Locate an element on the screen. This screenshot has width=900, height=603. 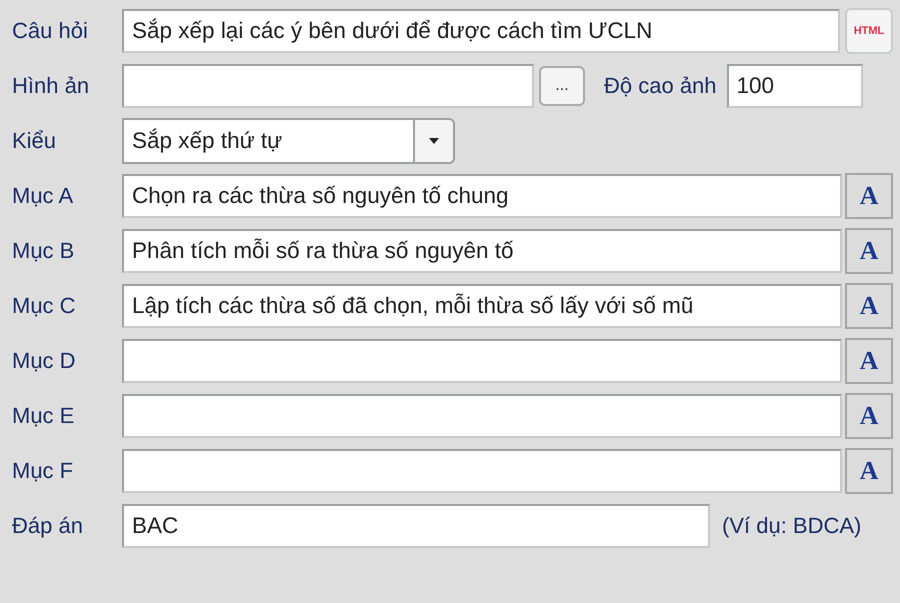
field-label: Độ cao ảnh is located at coordinates (660, 86).